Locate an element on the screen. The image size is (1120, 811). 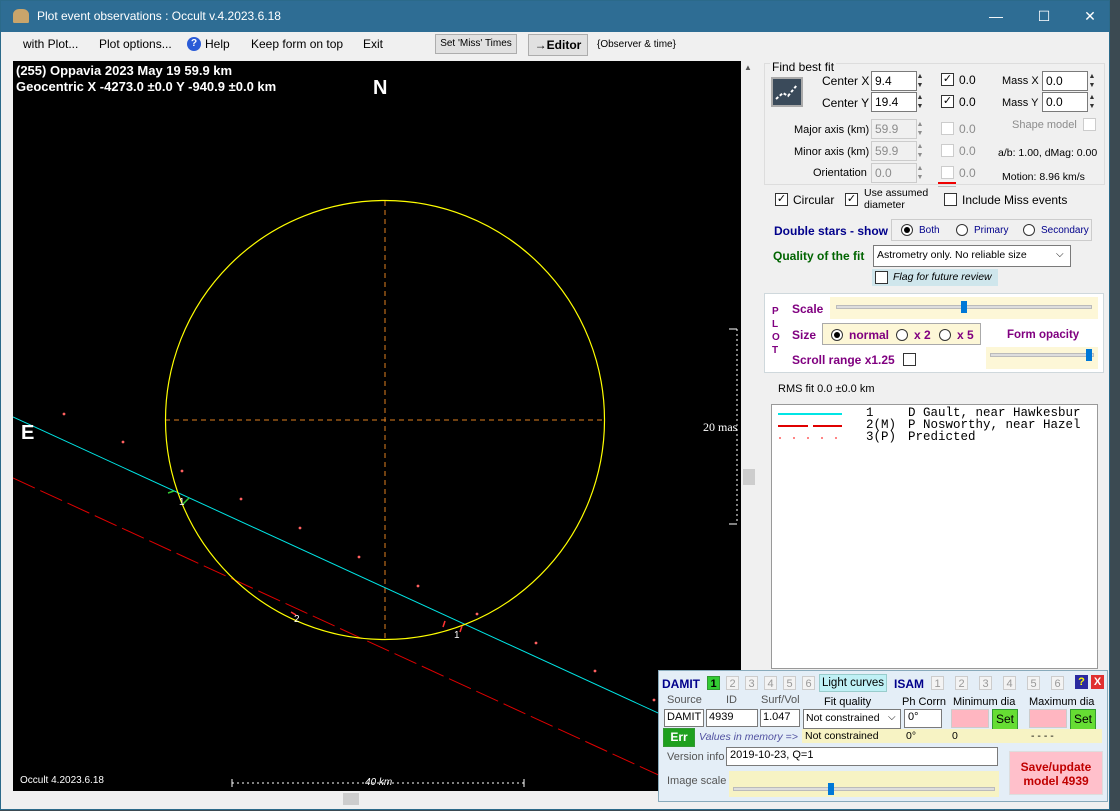
center-y-checkbox: ✓ is located at coordinates (947, 101).